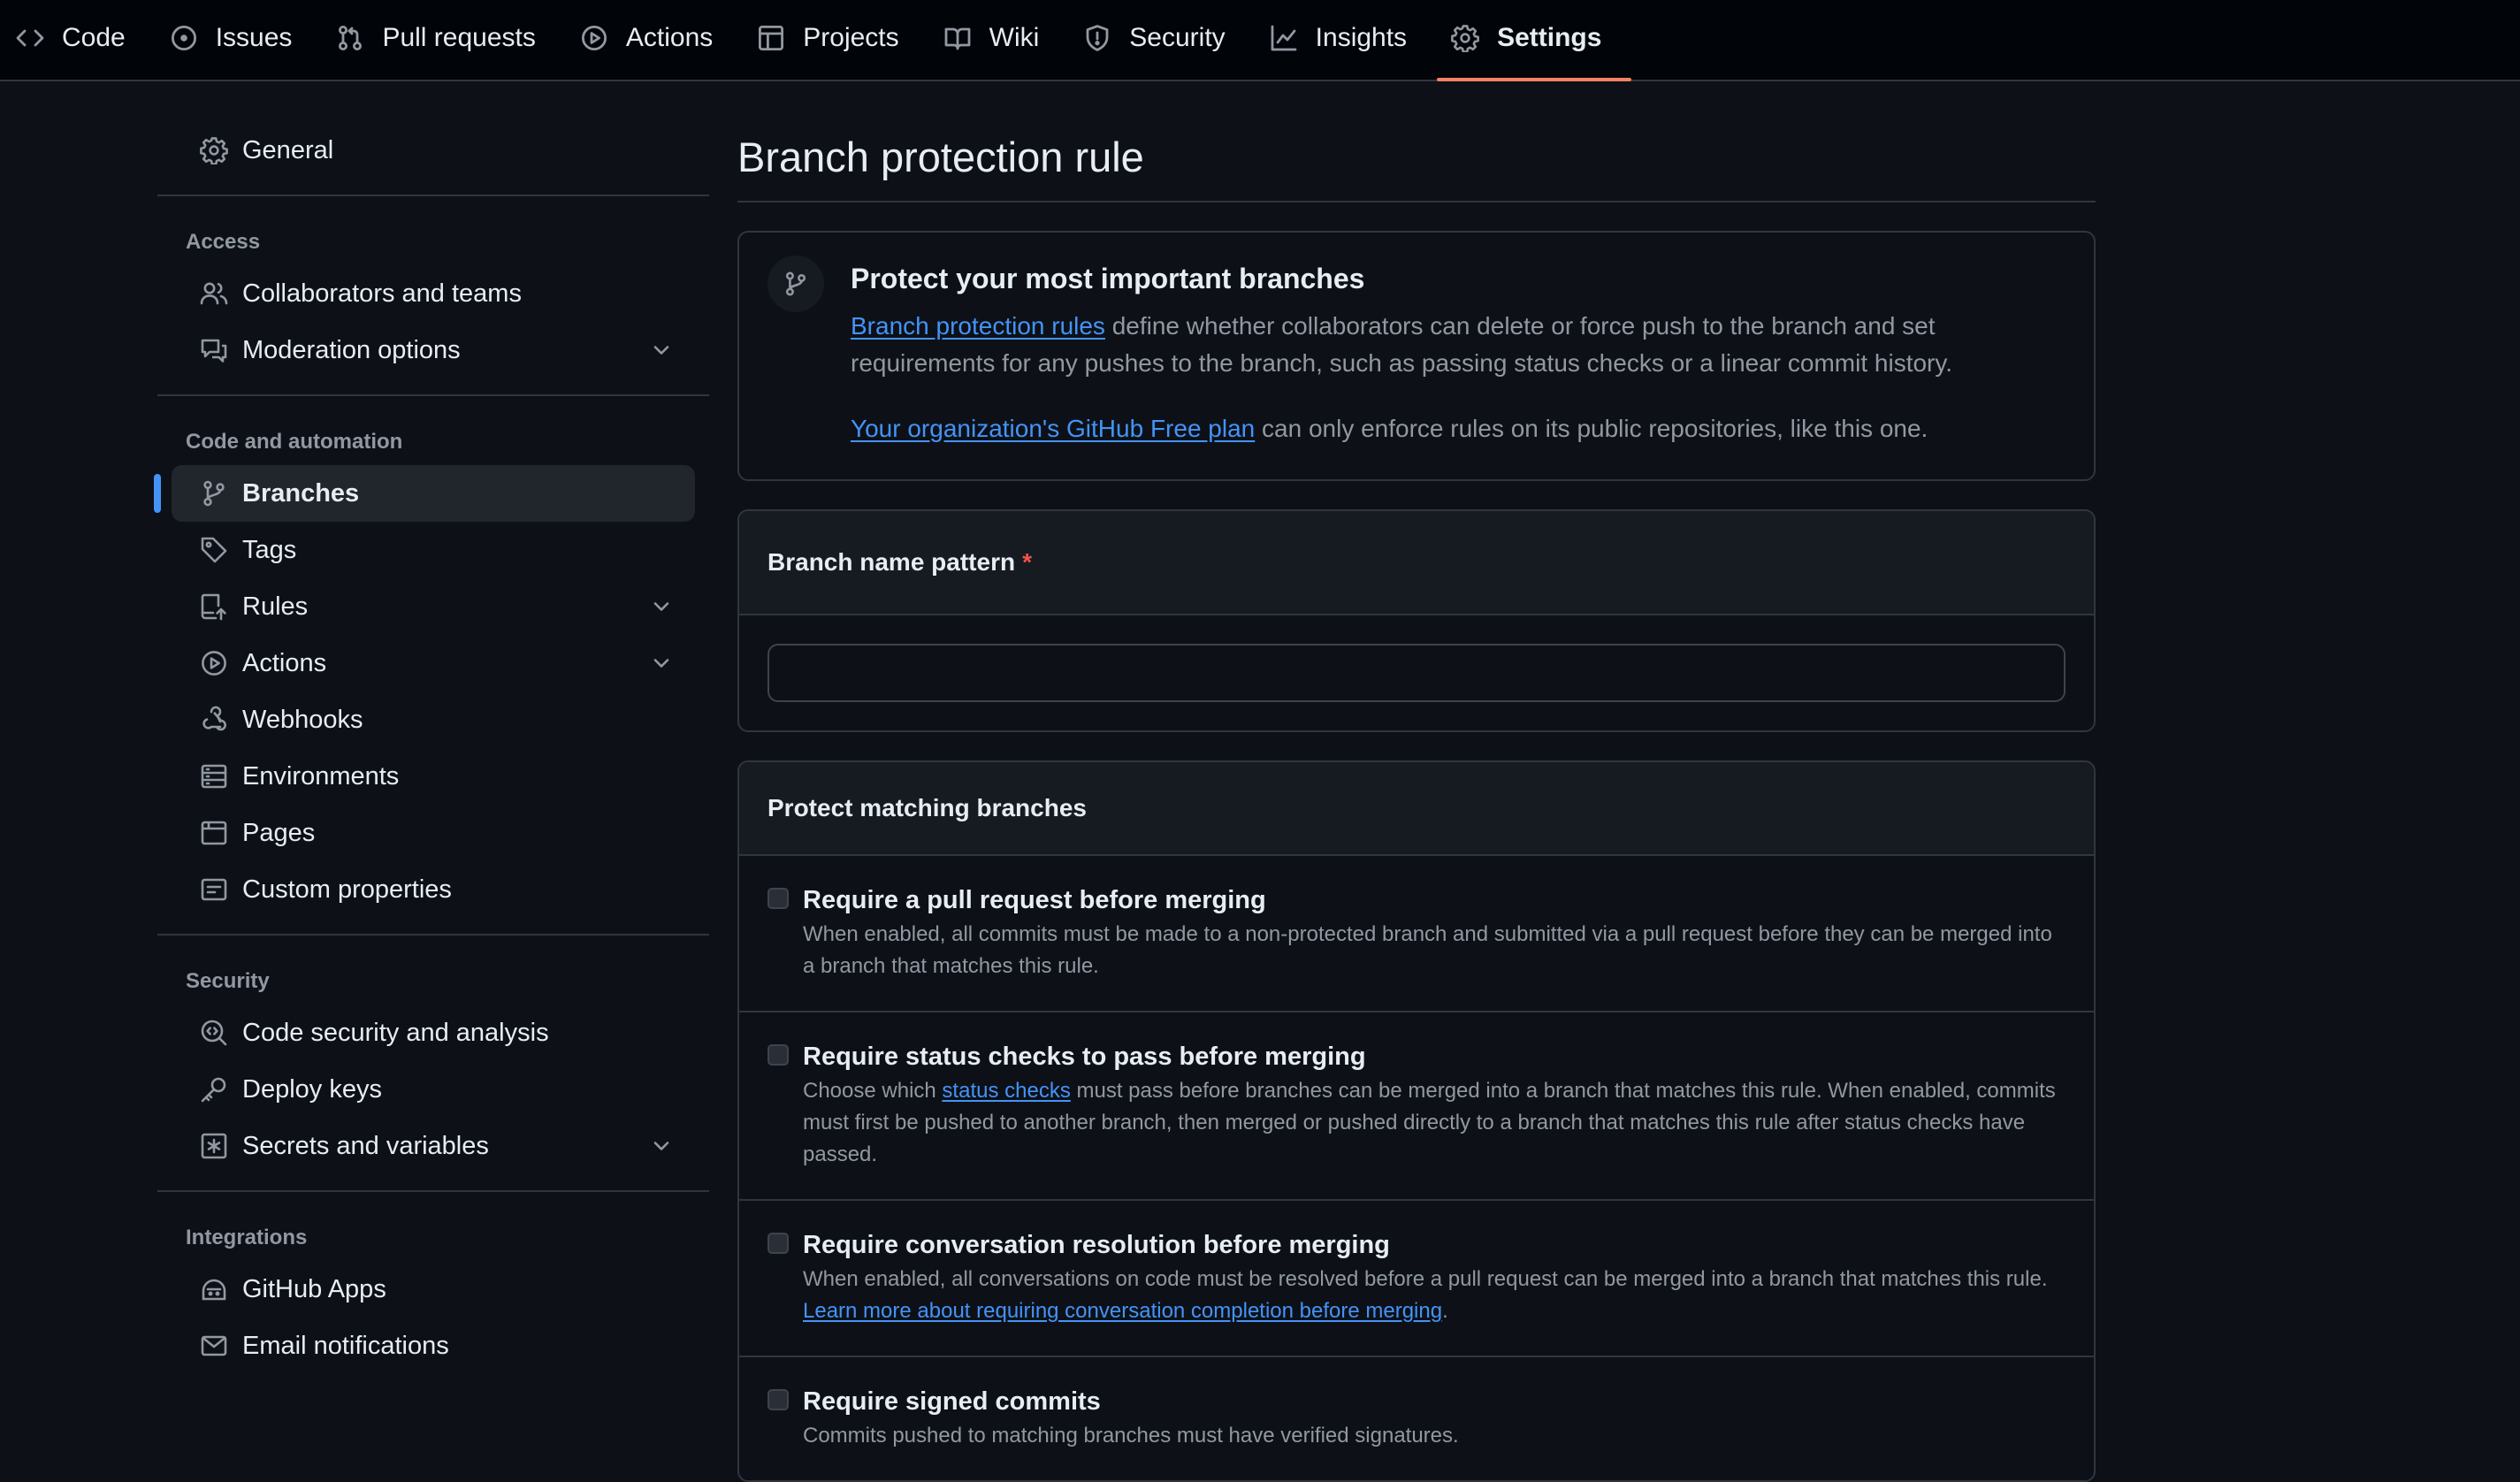  I want to click on sidebar-item-label: Code security and analysis, so click(395, 1032).